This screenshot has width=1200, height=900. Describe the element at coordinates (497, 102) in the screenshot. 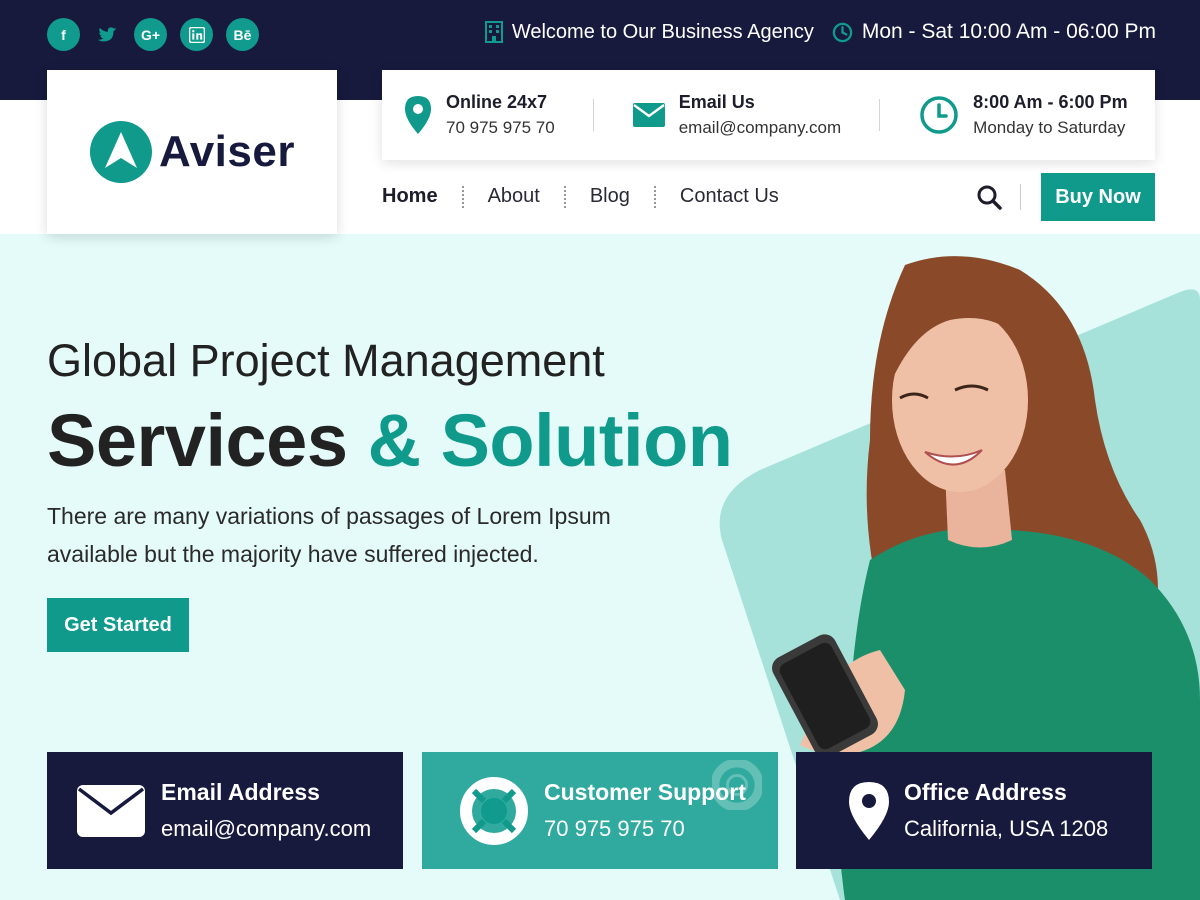

I see `info-title: Online 24x7` at that location.